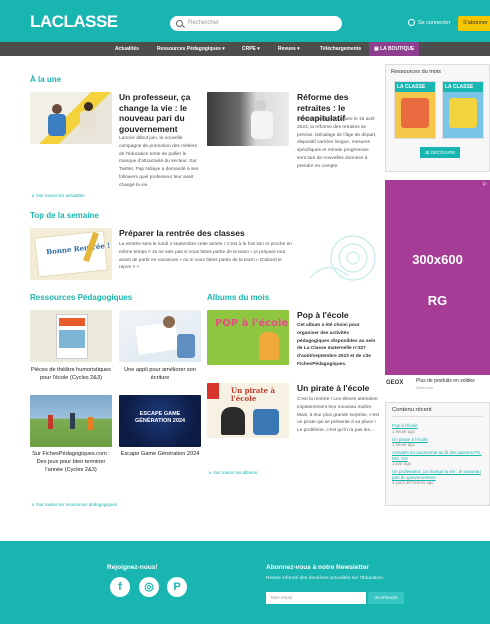 This screenshot has height=624, width=490. I want to click on ressource-label-appli: Une appli pour améliorer son écriture, so click(160, 374).